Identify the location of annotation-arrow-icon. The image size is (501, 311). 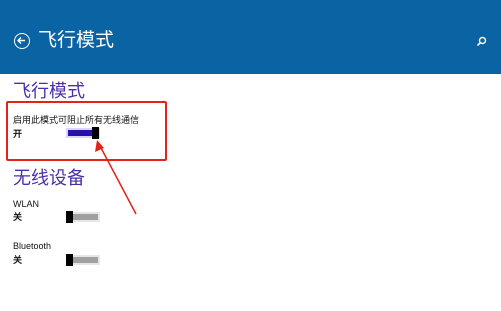
(116, 177).